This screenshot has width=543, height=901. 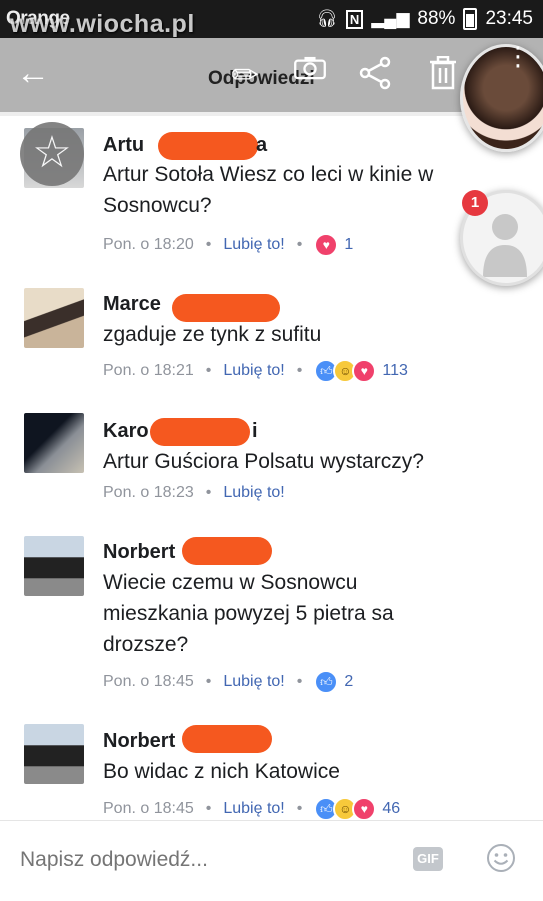 I want to click on status-icons: 🎧︎ N ▂▄▆ 88% 23:45, so click(x=424, y=19).